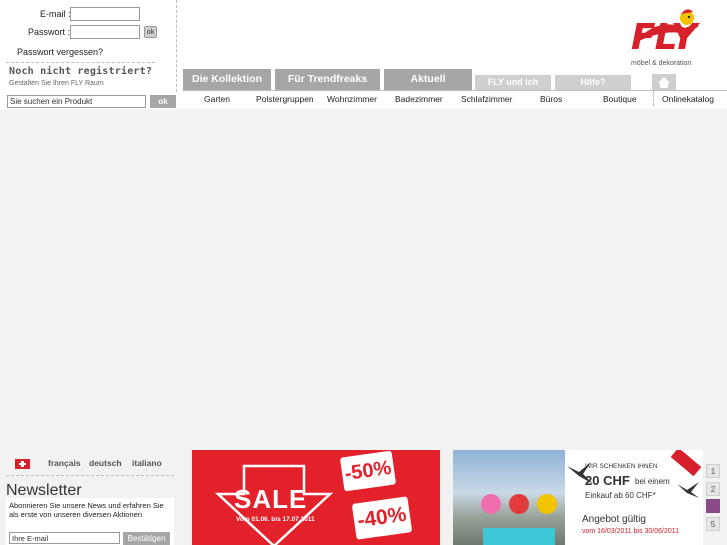  I want to click on pink-stool, so click(491, 504).